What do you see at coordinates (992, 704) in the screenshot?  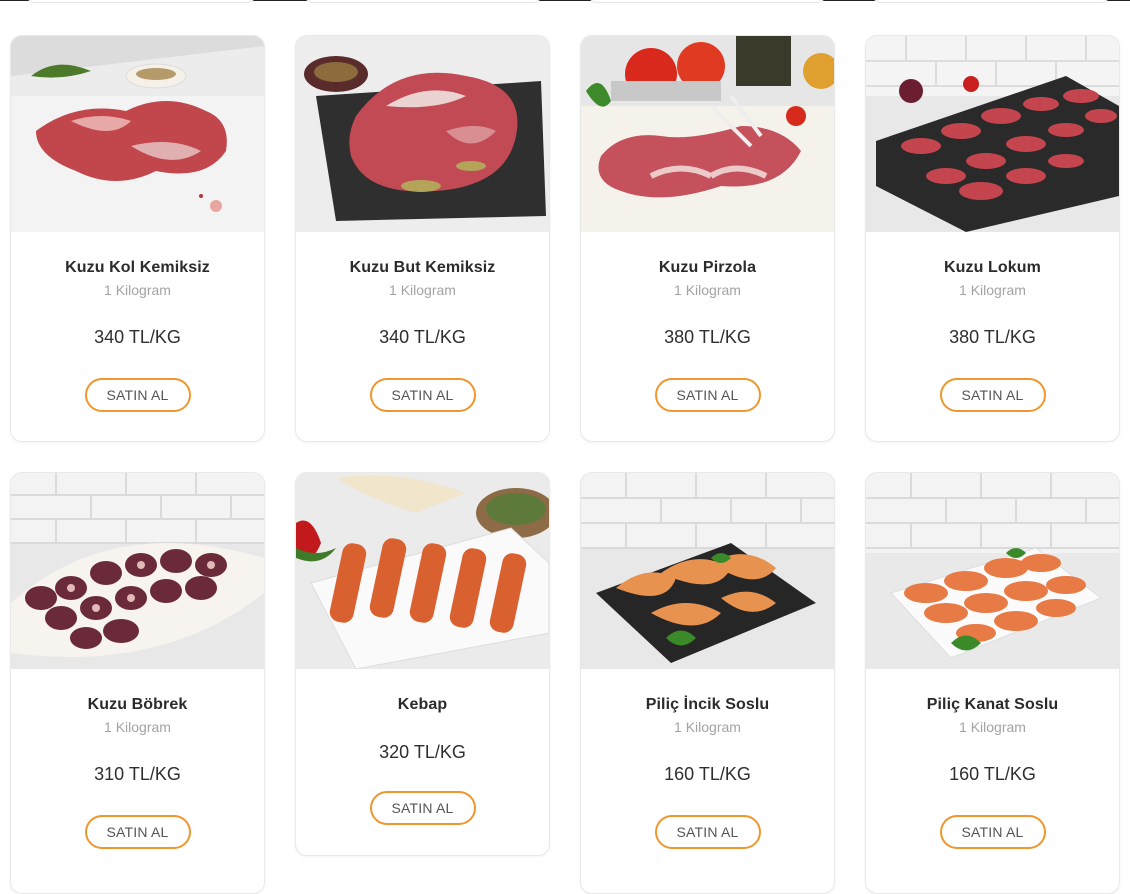 I see `product-name: Piliç Kanat Soslu` at bounding box center [992, 704].